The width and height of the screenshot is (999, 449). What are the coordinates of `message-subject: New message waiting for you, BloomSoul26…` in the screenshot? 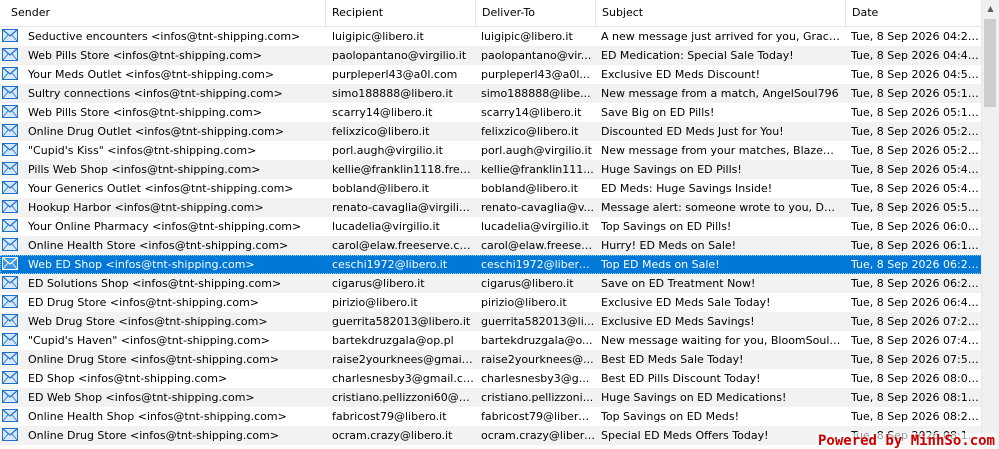 It's located at (721, 340).